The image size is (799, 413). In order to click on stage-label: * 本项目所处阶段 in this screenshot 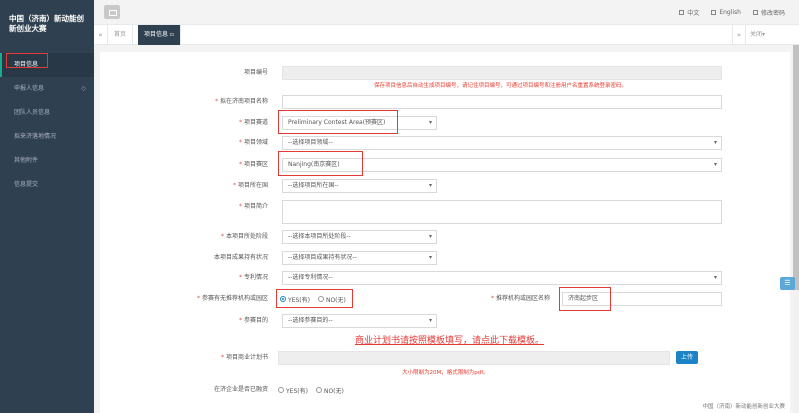, I will do `click(244, 236)`.